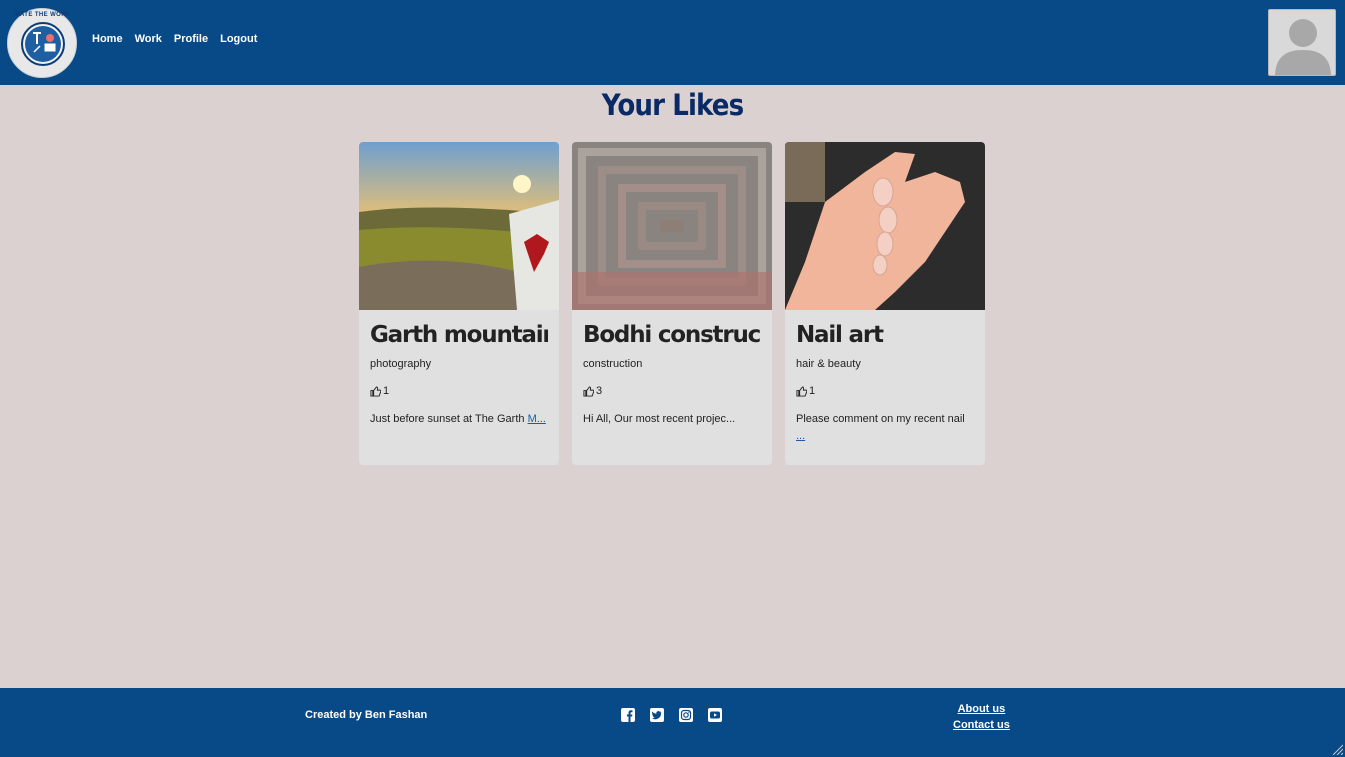 The width and height of the screenshot is (1345, 757). I want to click on tools-icon, so click(43, 44).